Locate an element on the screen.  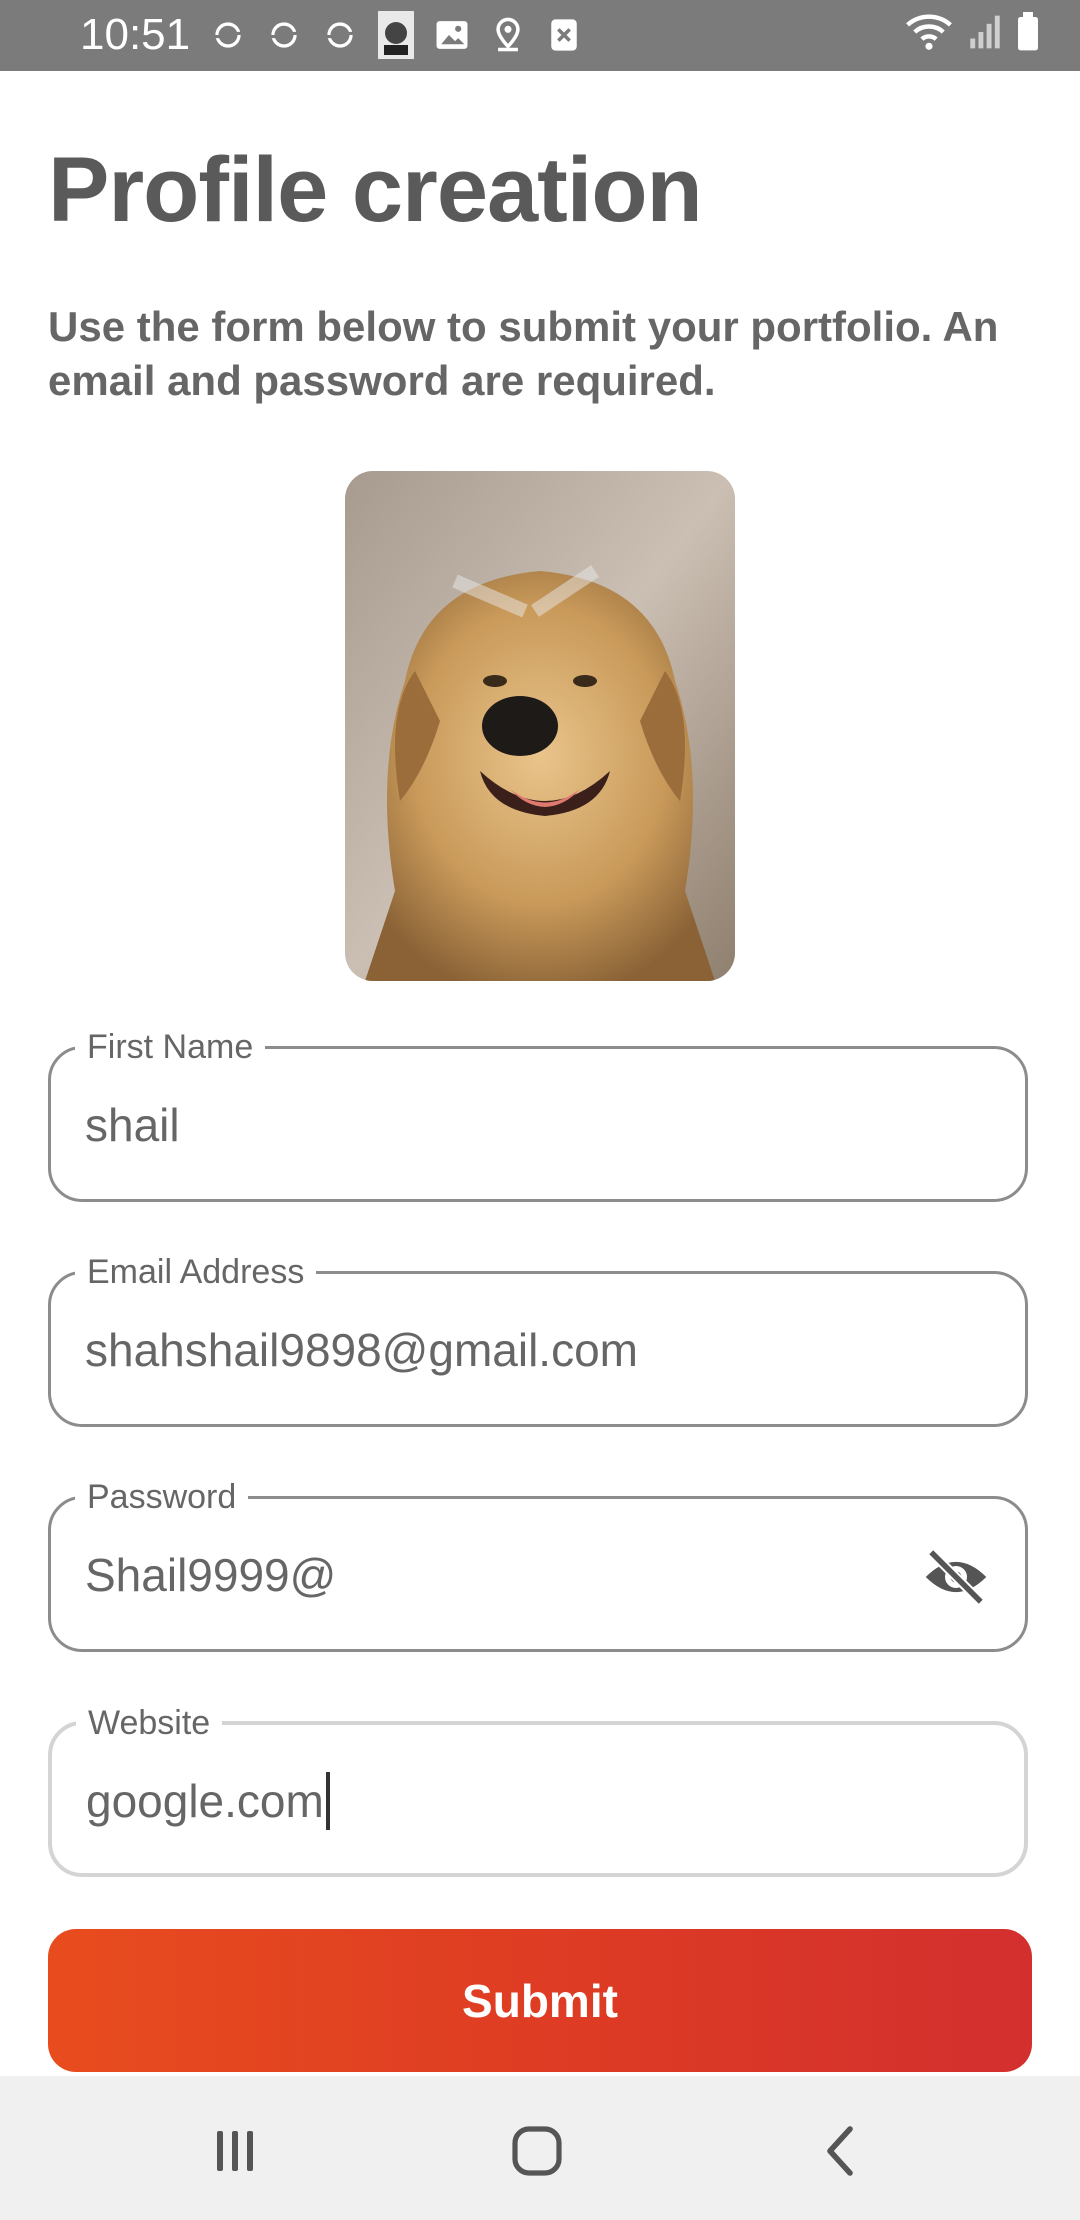
notification-icons is located at coordinates (396, 35).